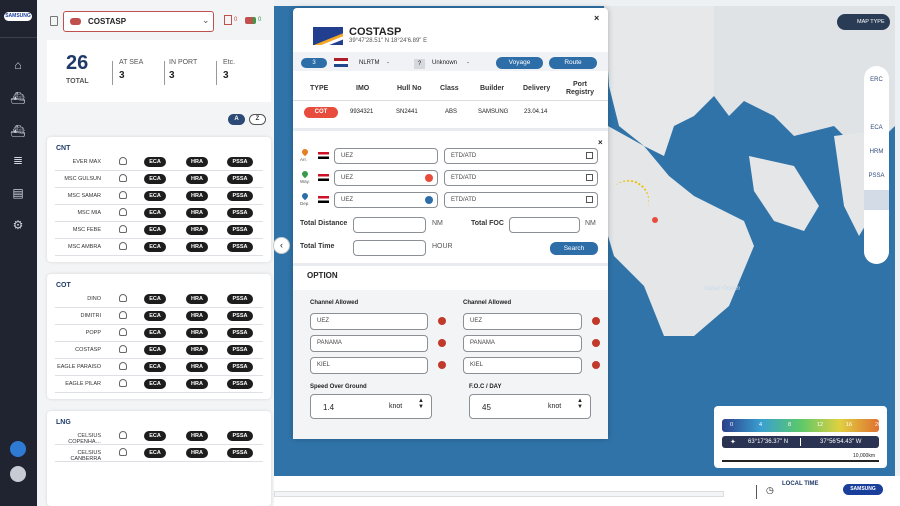 The width and height of the screenshot is (900, 506). What do you see at coordinates (492, 88) in the screenshot?
I see `spec-header: Builder` at bounding box center [492, 88].